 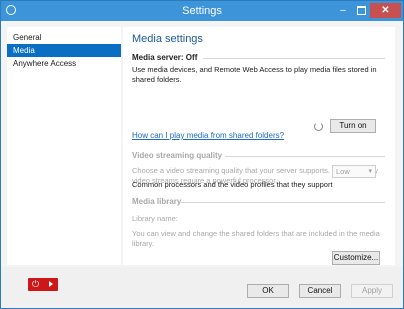 I want to click on streaming-quality-value: Low, so click(x=343, y=171).